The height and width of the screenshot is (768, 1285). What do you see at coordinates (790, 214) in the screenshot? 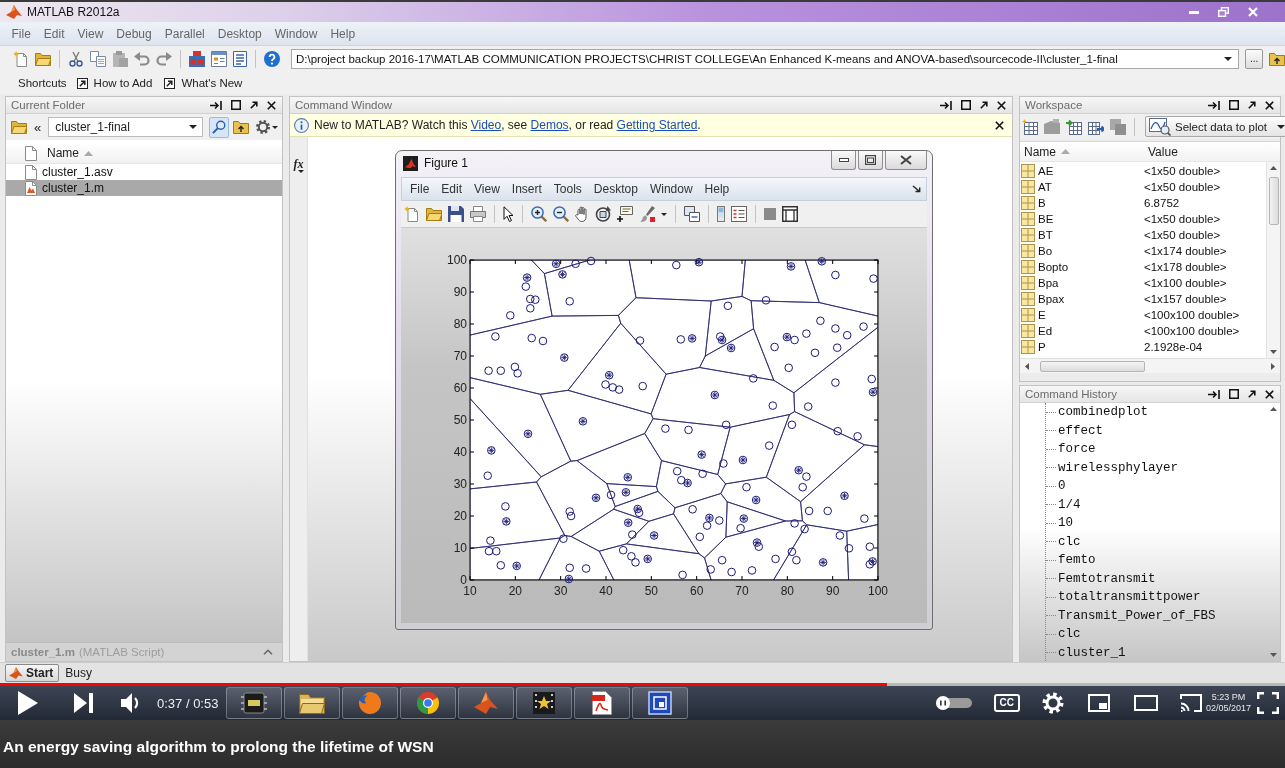
I see `panel-layout-icon` at bounding box center [790, 214].